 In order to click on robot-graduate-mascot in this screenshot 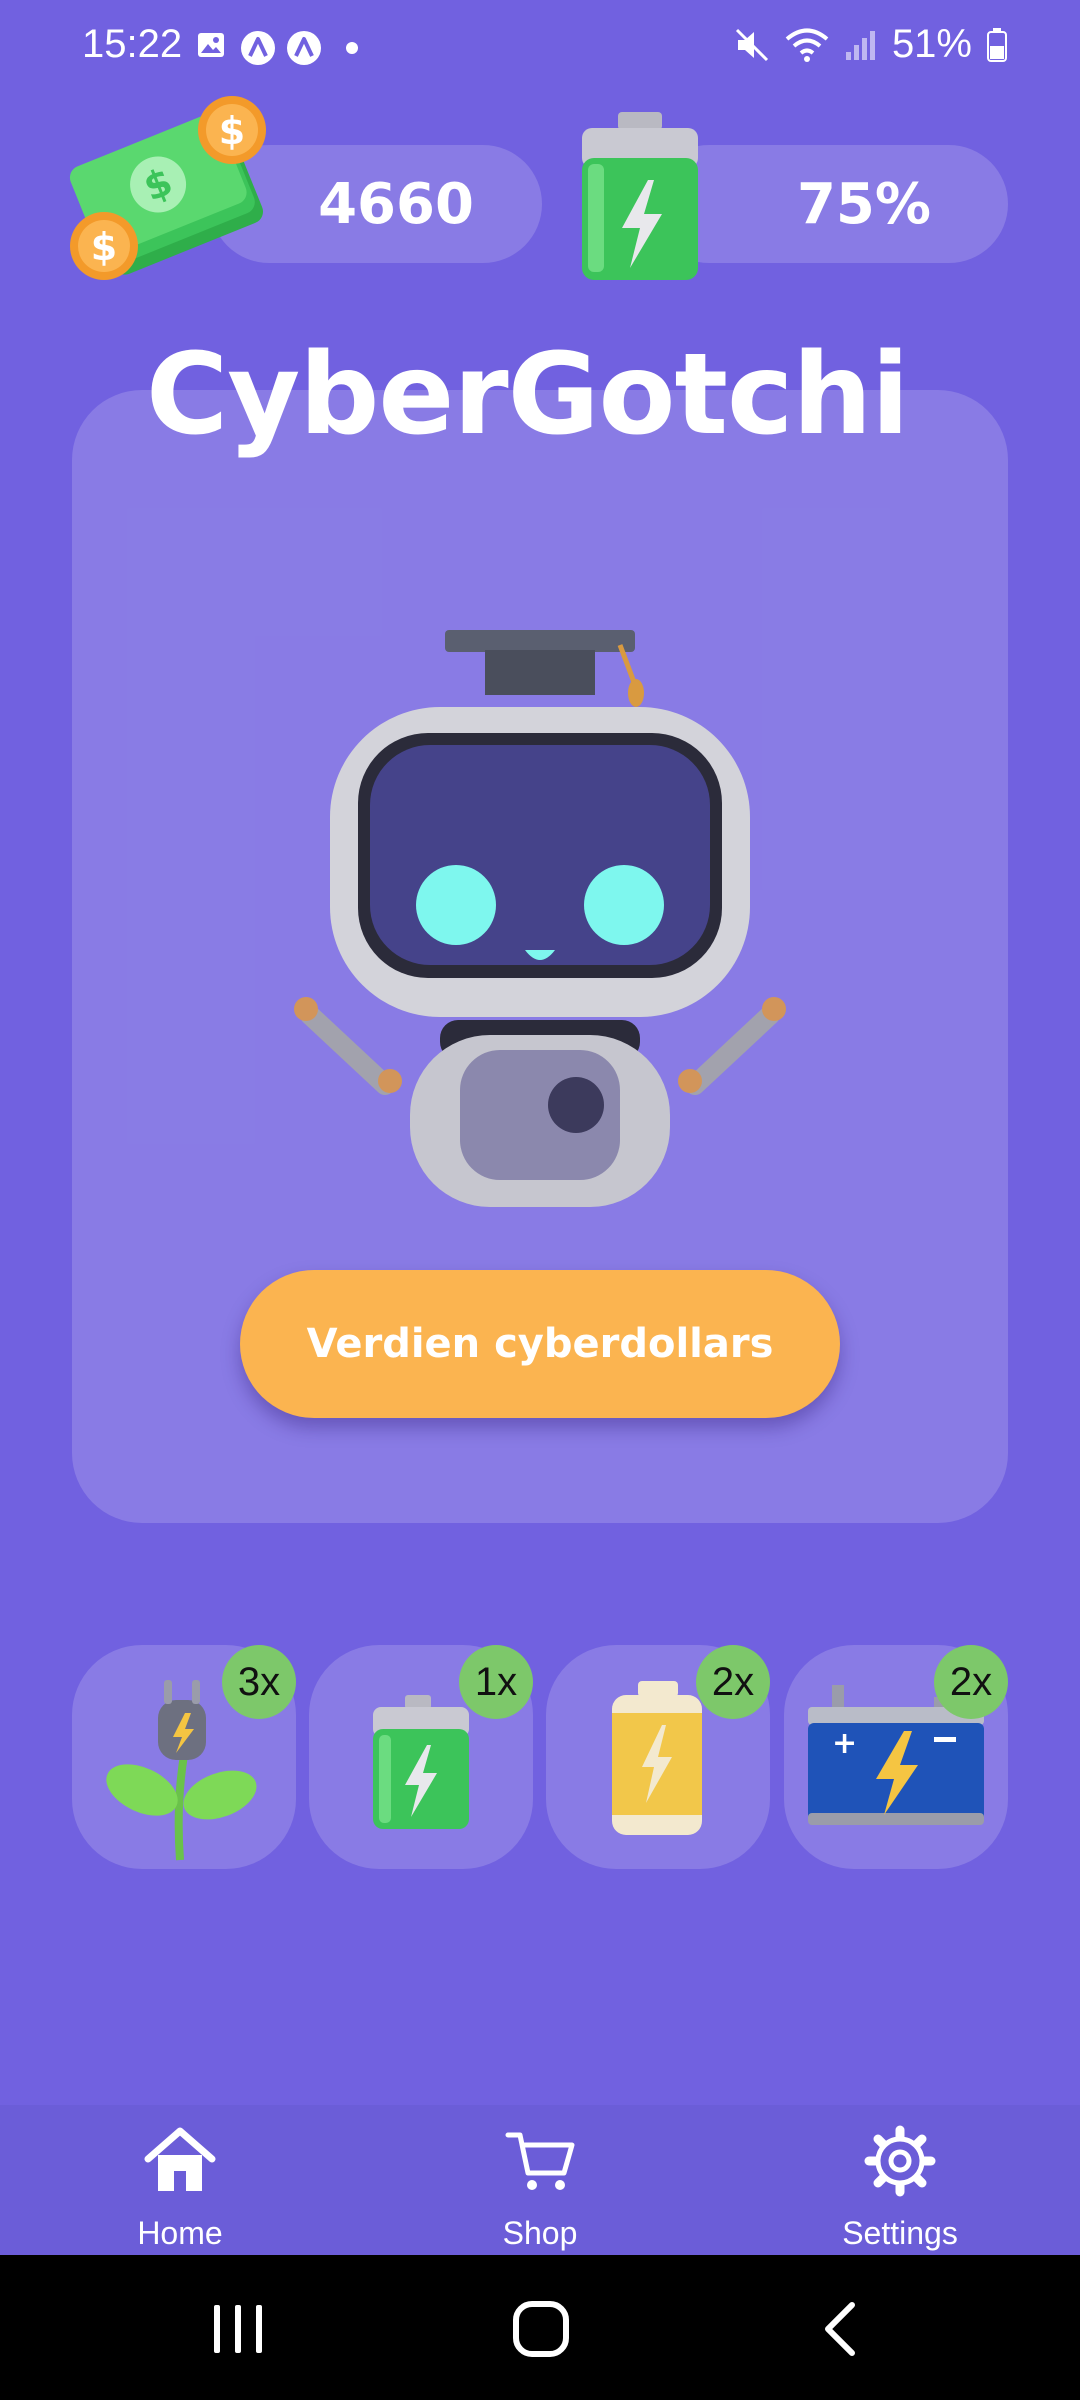, I will do `click(540, 918)`.